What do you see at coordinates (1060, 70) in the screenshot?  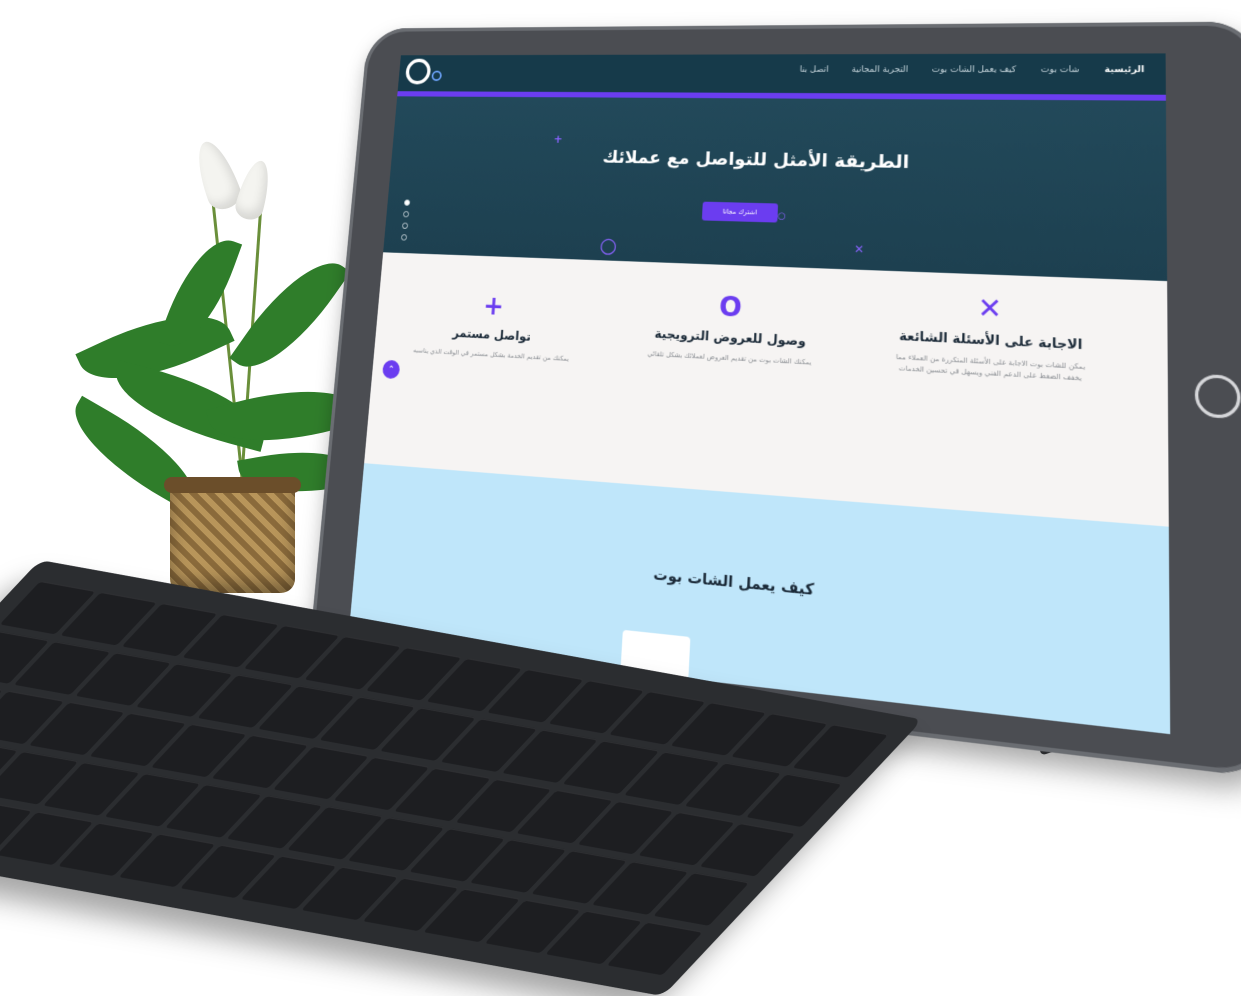 I see `nav-item-chatbot: شات بوت` at bounding box center [1060, 70].